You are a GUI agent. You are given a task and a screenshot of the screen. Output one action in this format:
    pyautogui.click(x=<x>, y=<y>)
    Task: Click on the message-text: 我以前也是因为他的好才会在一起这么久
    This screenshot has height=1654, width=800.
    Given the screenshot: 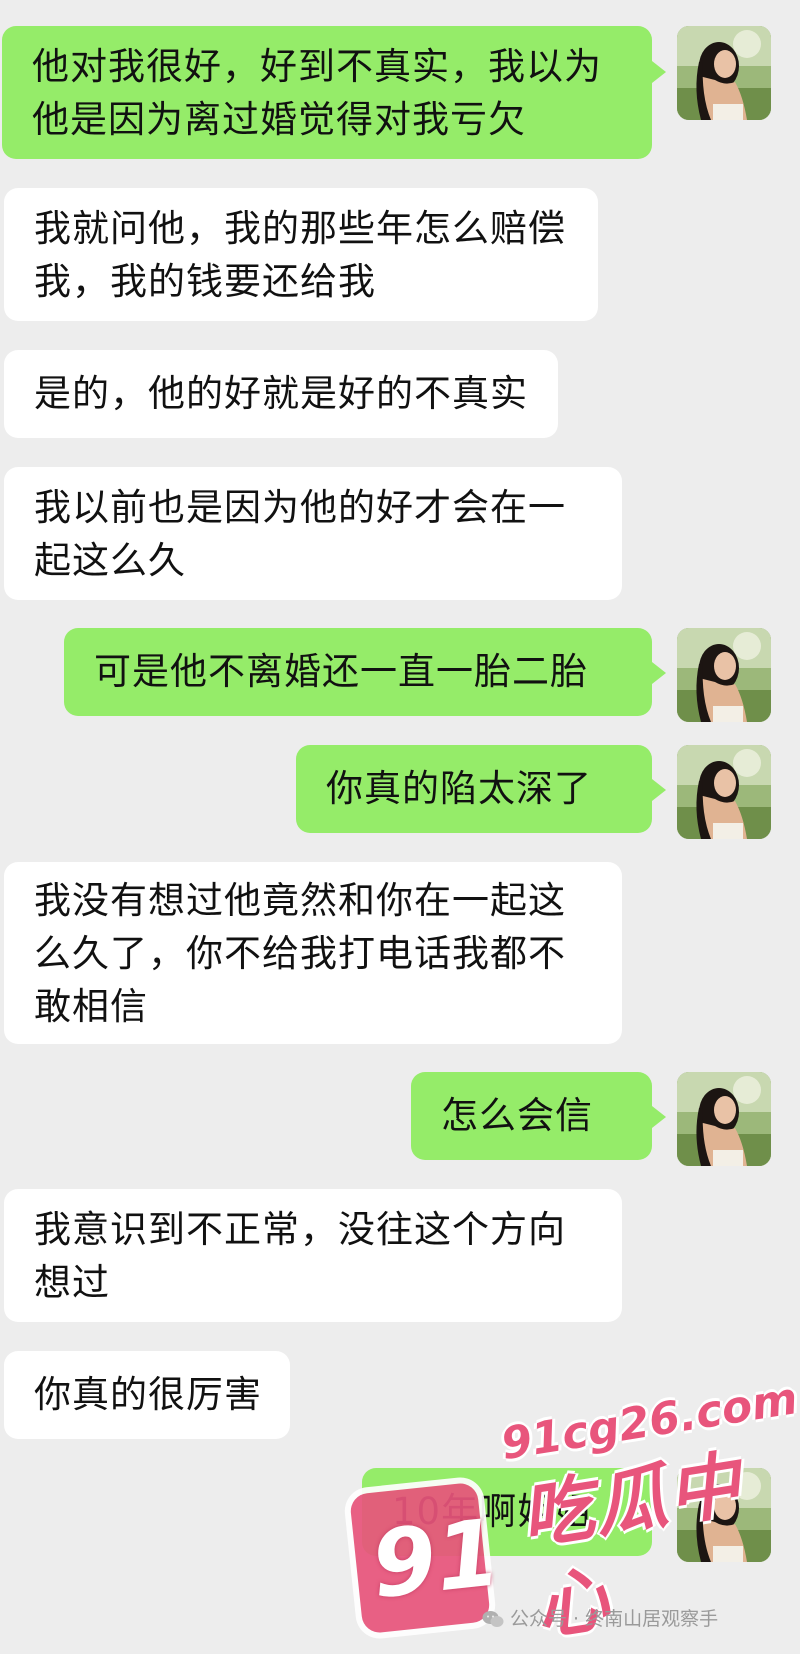 What is the action you would take?
    pyautogui.click(x=300, y=534)
    